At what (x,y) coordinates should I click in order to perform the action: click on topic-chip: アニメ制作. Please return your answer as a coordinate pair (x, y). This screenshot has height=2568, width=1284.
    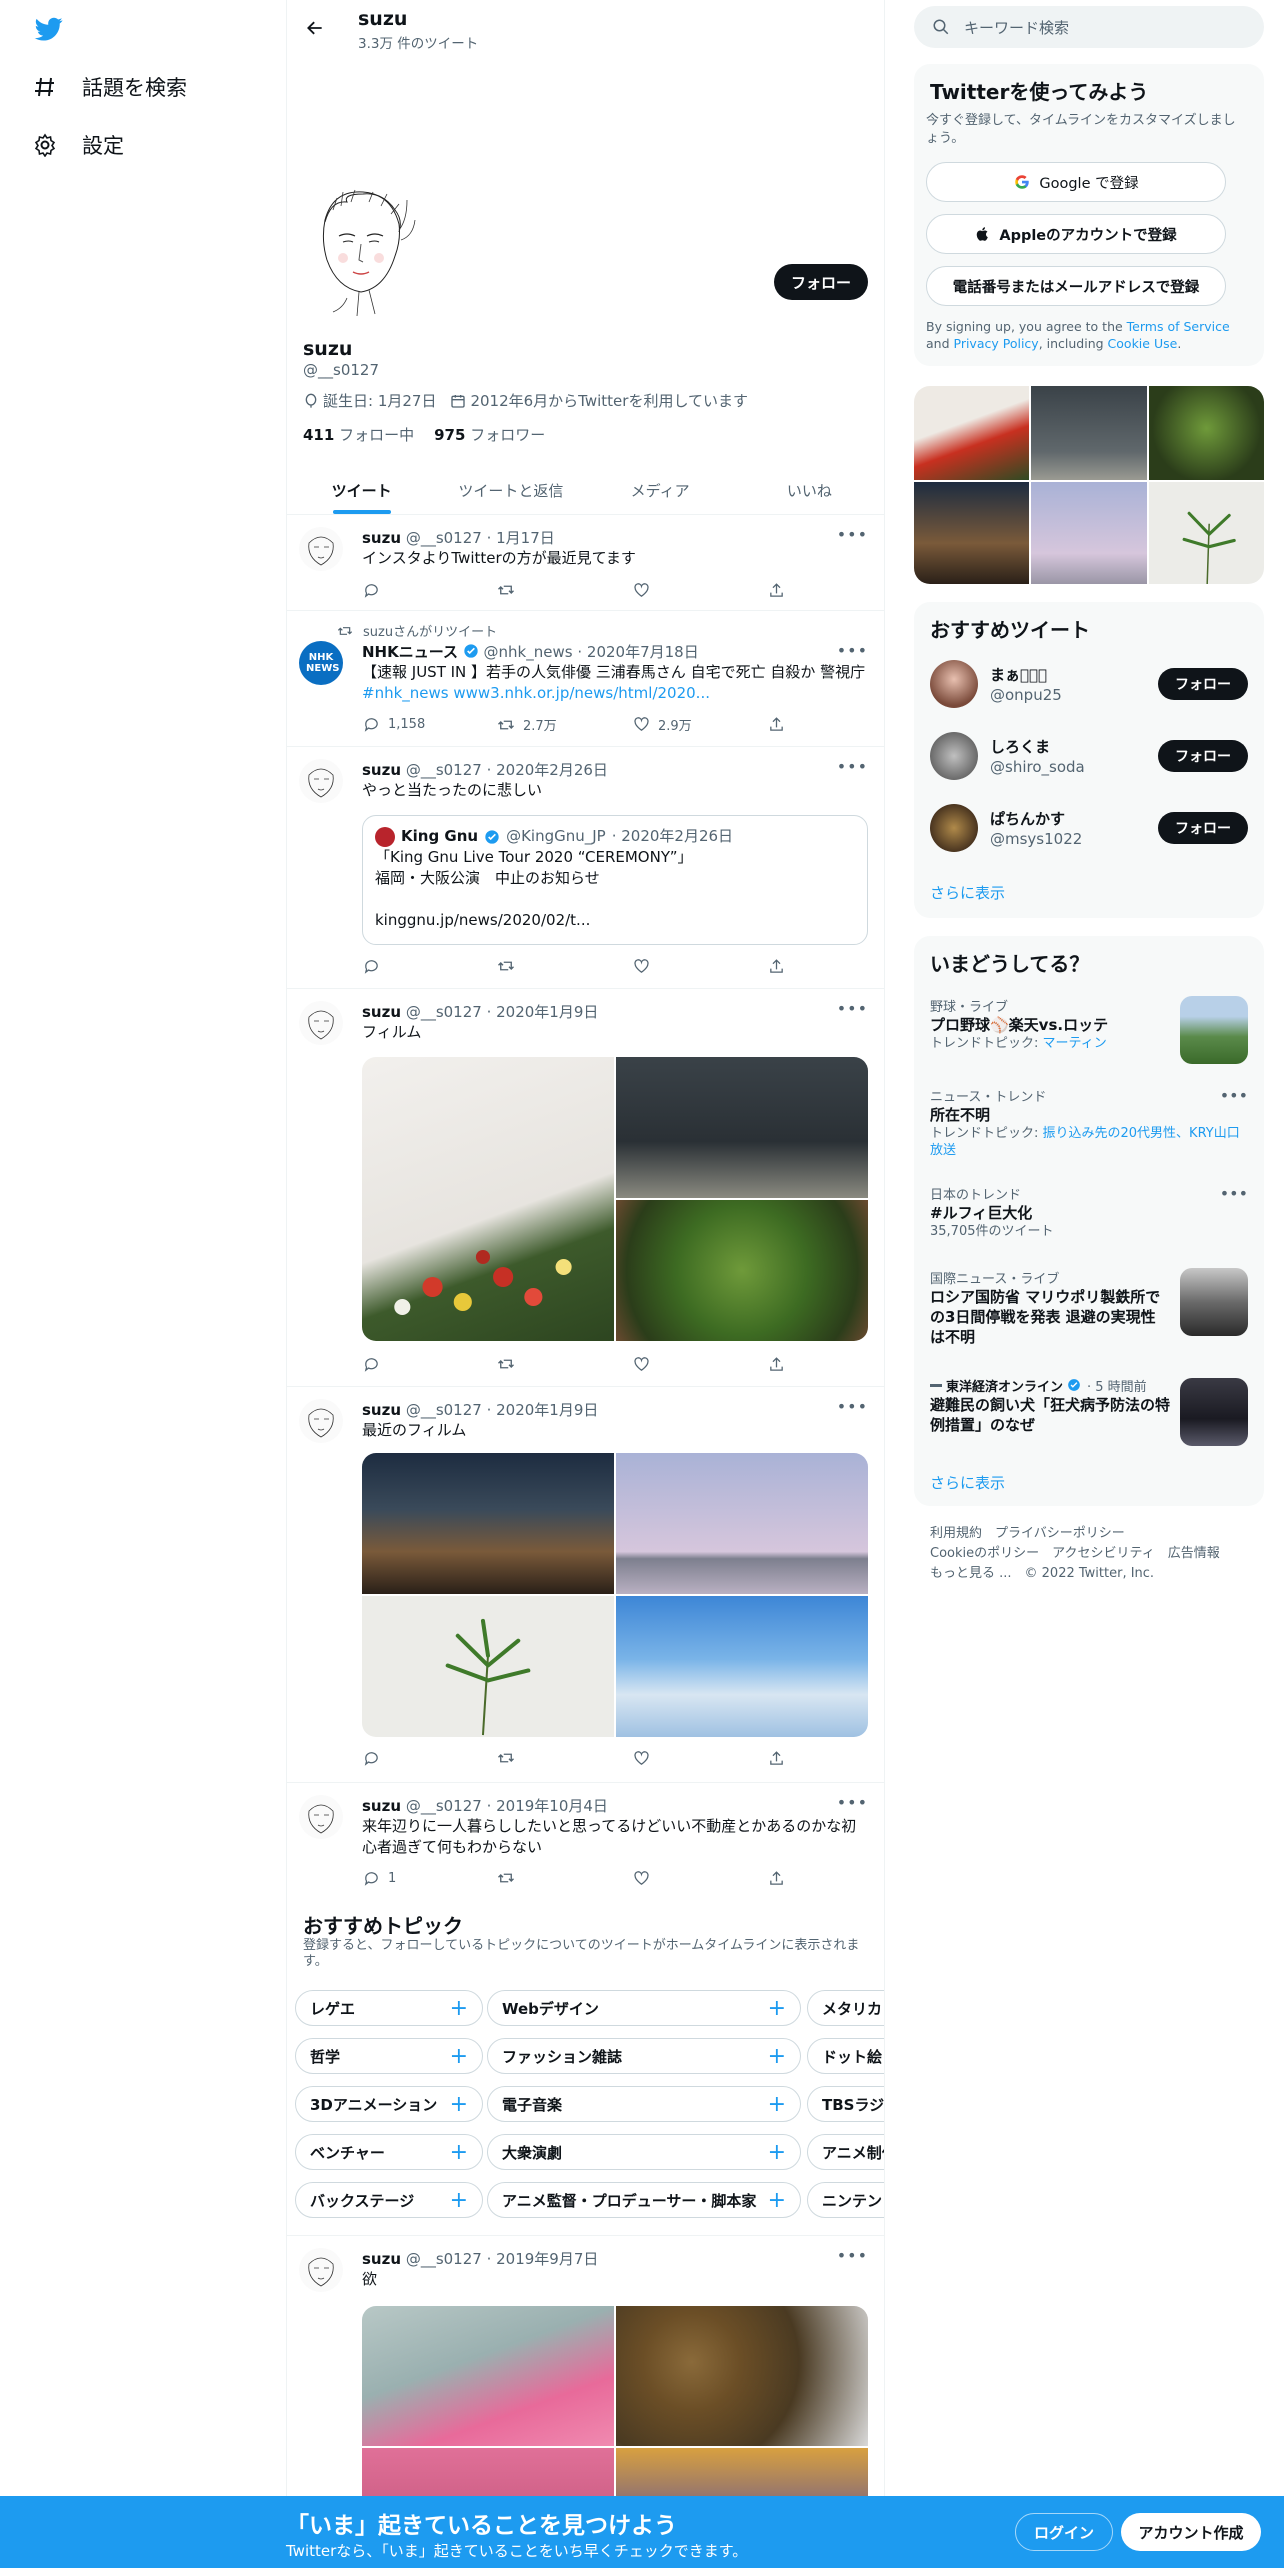
    Looking at the image, I should click on (845, 2152).